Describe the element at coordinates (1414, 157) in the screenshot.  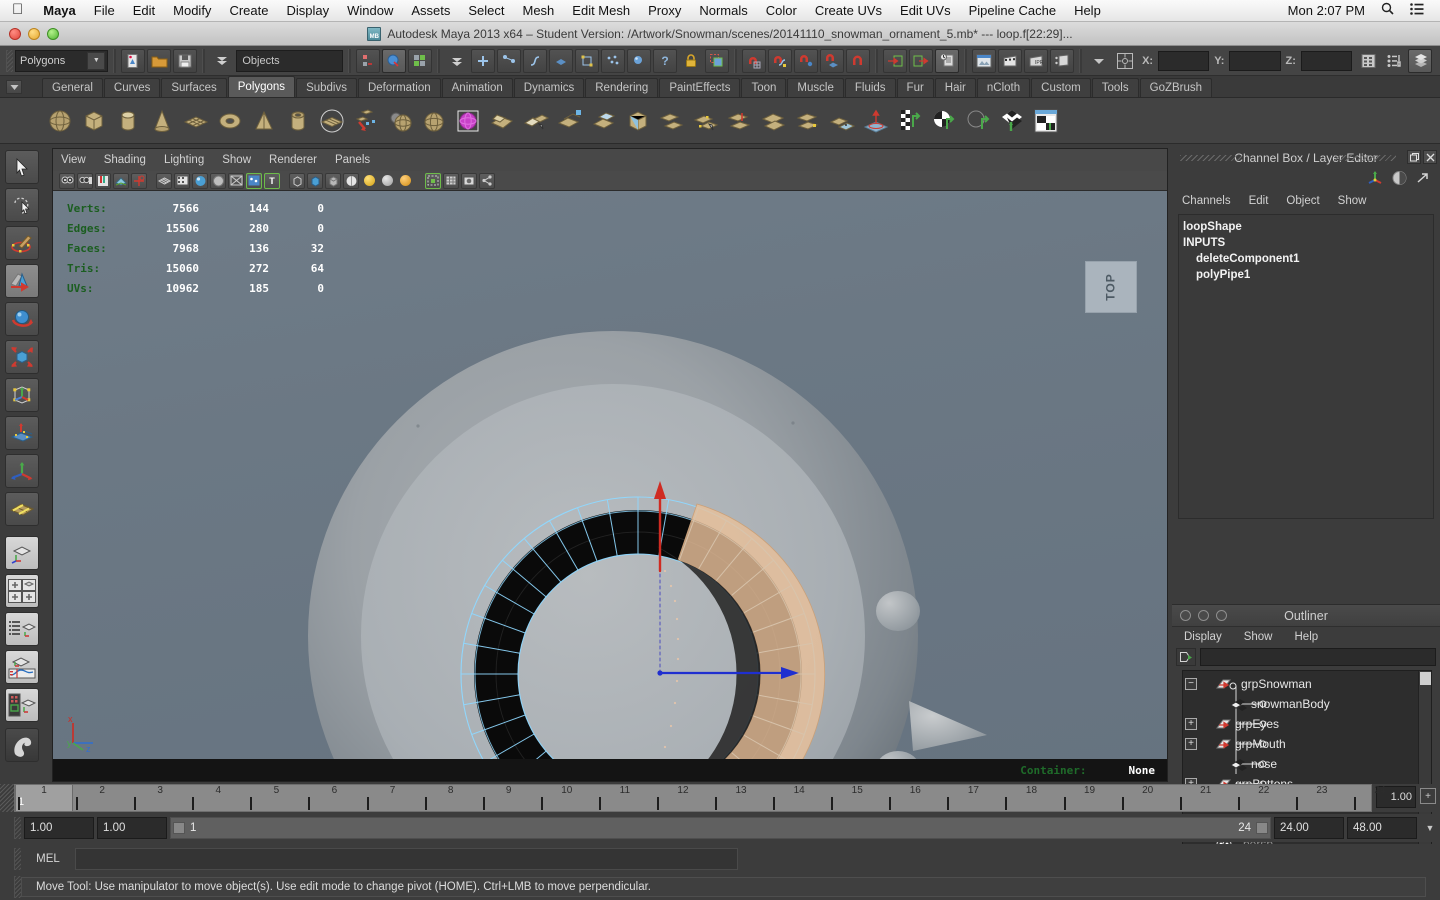
I see `undock-panel-icon` at that location.